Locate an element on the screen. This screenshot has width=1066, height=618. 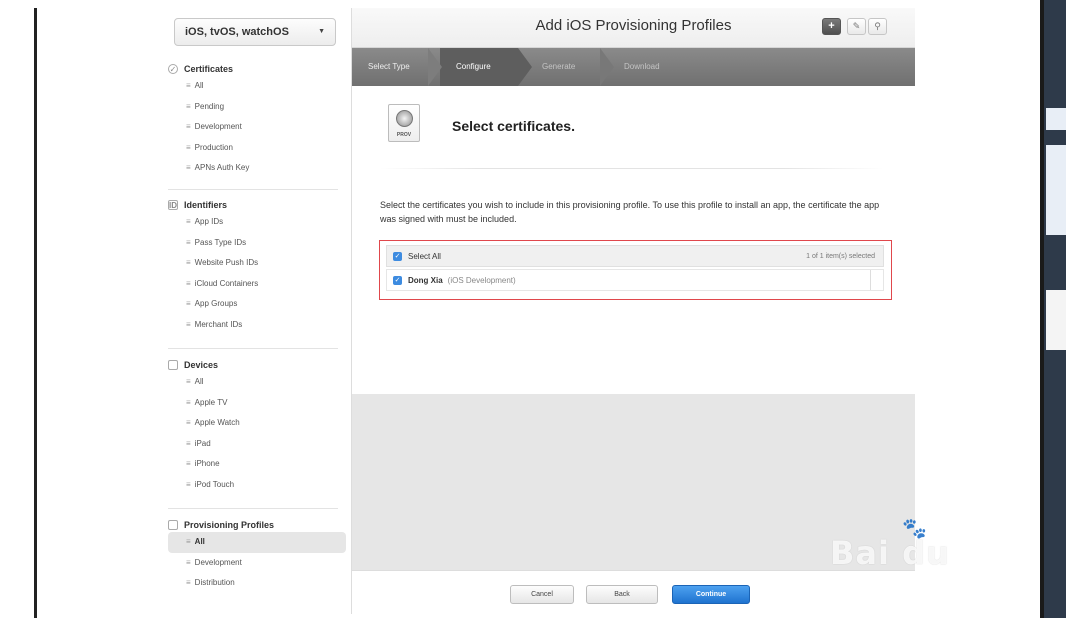
step-generate: Generate is located at coordinates (559, 66).